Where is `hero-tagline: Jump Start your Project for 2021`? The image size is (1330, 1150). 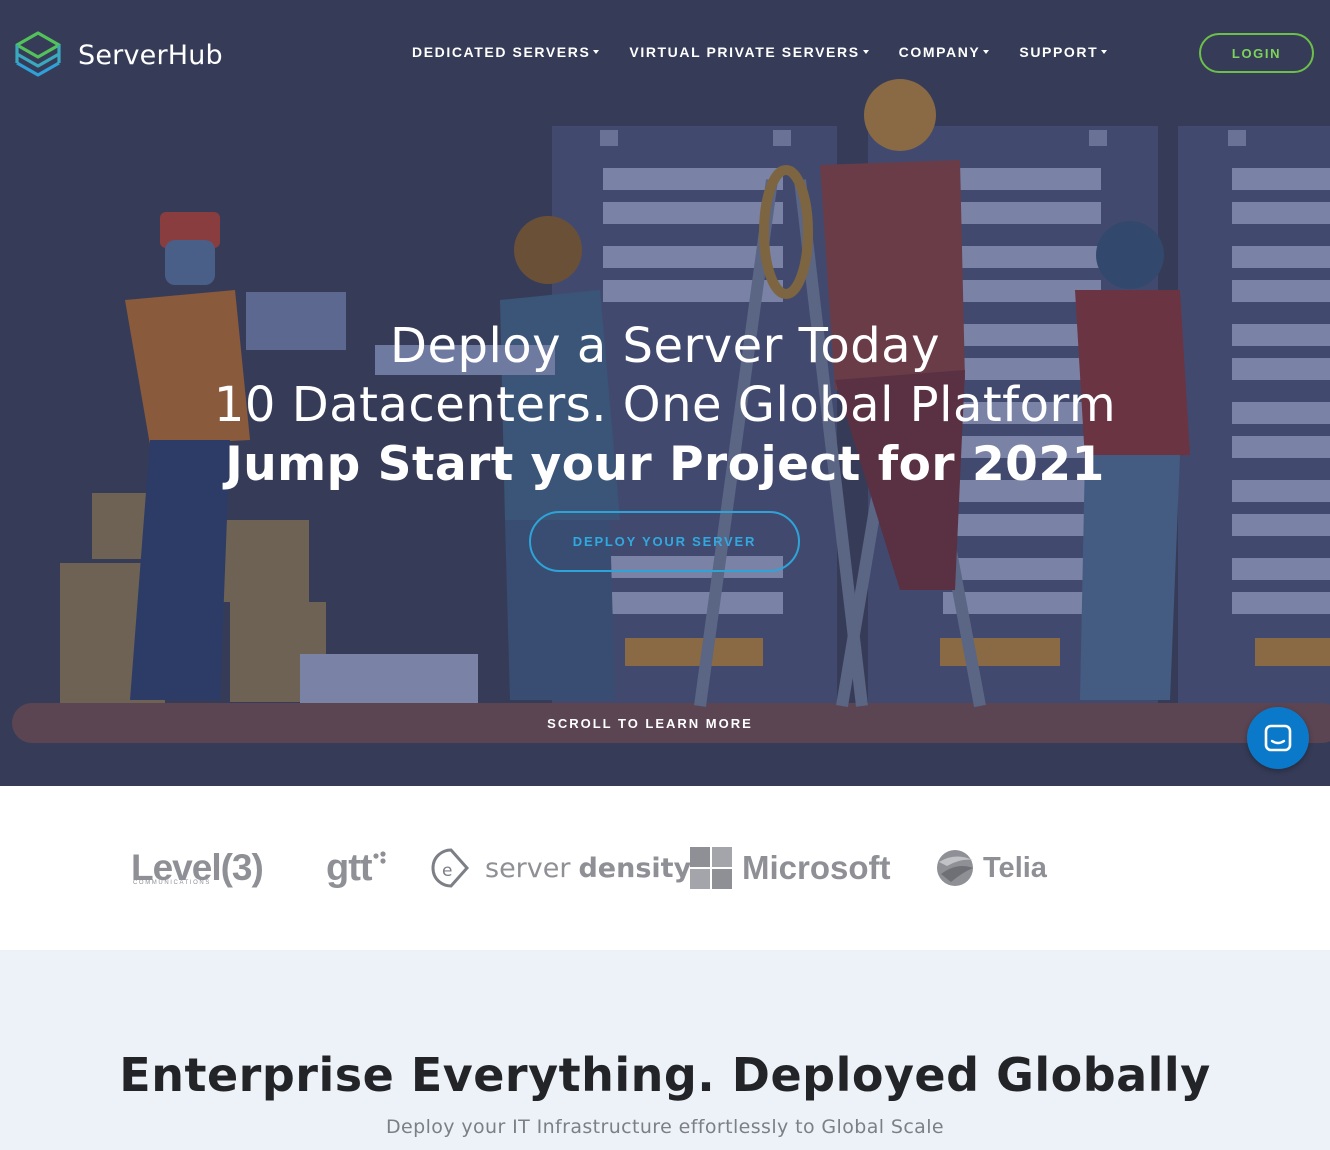 hero-tagline: Jump Start your Project for 2021 is located at coordinates (665, 464).